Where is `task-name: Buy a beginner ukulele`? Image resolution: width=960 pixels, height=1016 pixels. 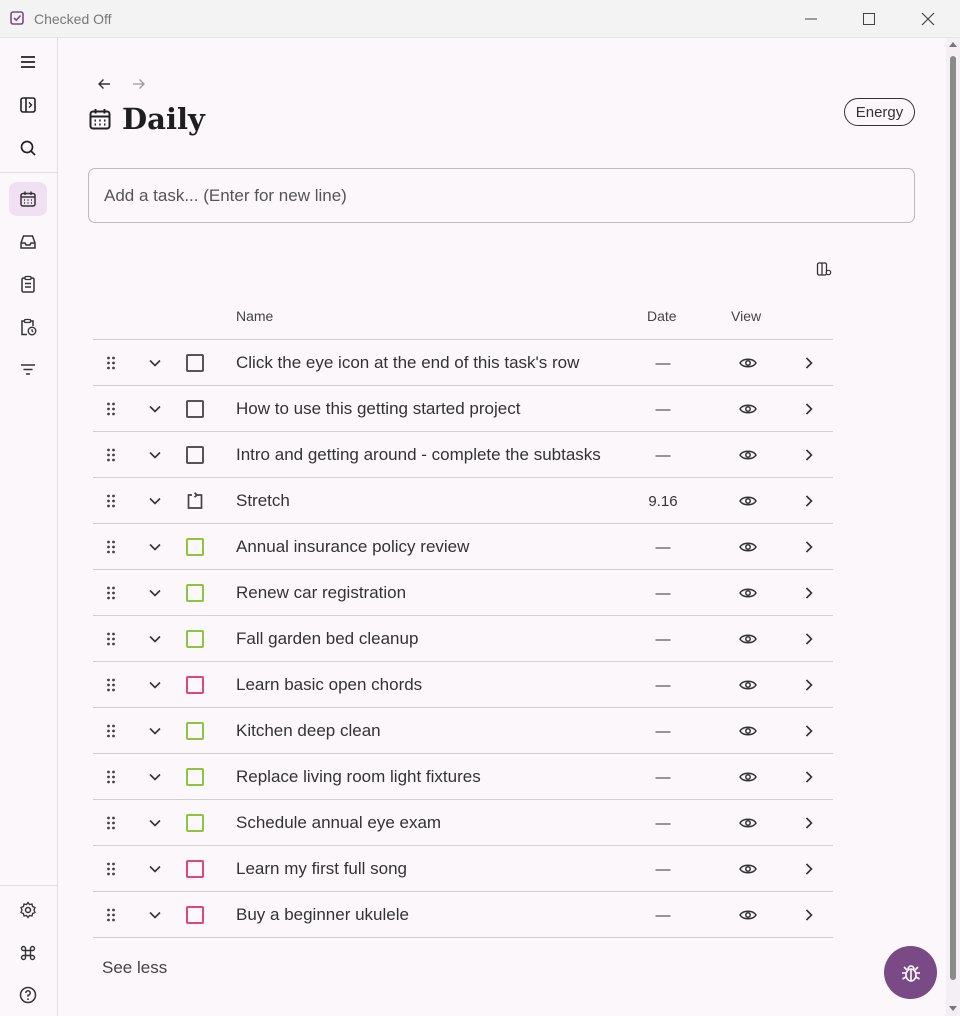 task-name: Buy a beginner ukulele is located at coordinates (426, 915).